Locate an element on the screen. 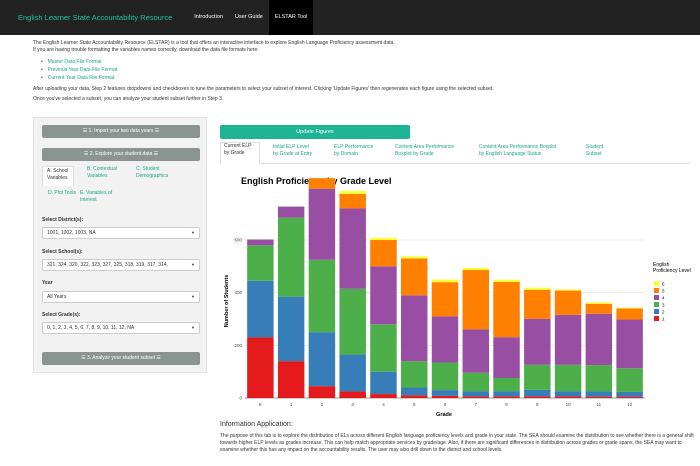  tab-elp-performance: ELP Performance by Domain is located at coordinates (356, 151).